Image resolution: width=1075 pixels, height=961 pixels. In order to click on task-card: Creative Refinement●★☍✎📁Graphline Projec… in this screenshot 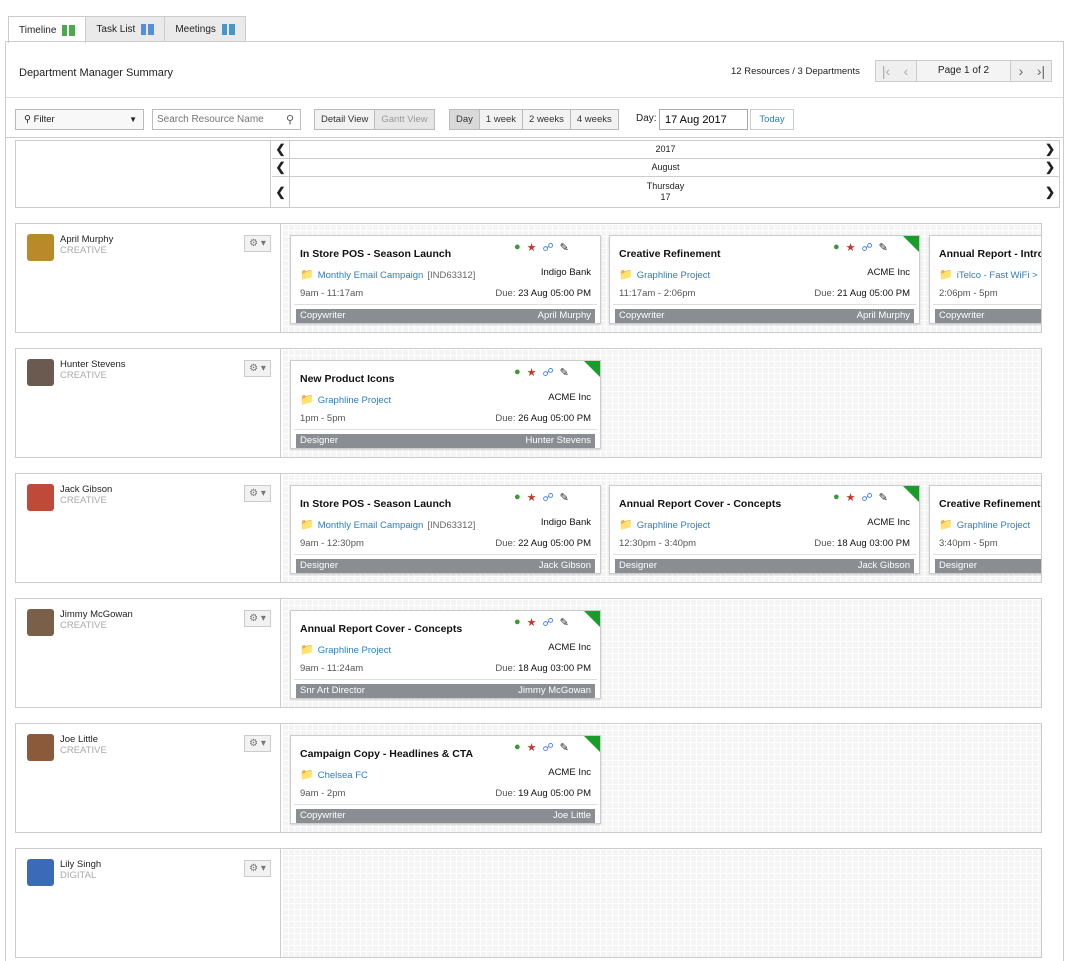, I will do `click(985, 529)`.